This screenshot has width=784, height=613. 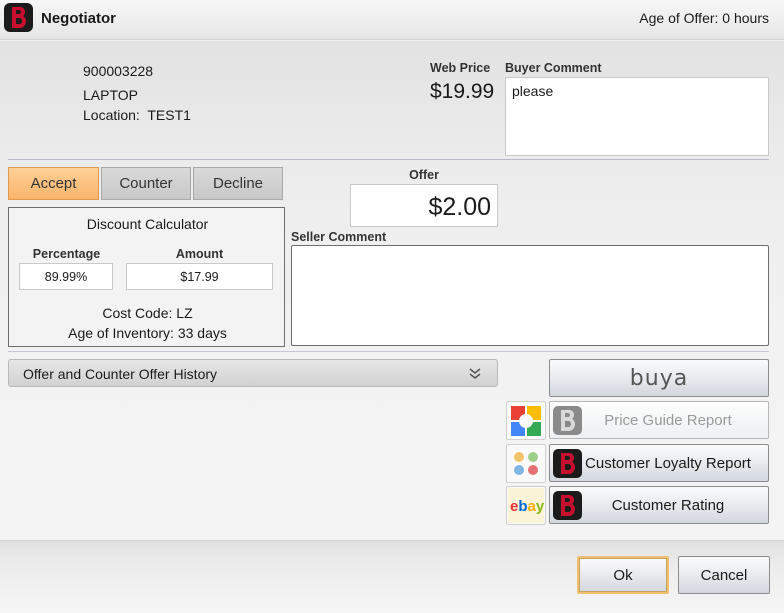 I want to click on customer-loyalty-report-label: Customer Loyalty Report, so click(x=668, y=463).